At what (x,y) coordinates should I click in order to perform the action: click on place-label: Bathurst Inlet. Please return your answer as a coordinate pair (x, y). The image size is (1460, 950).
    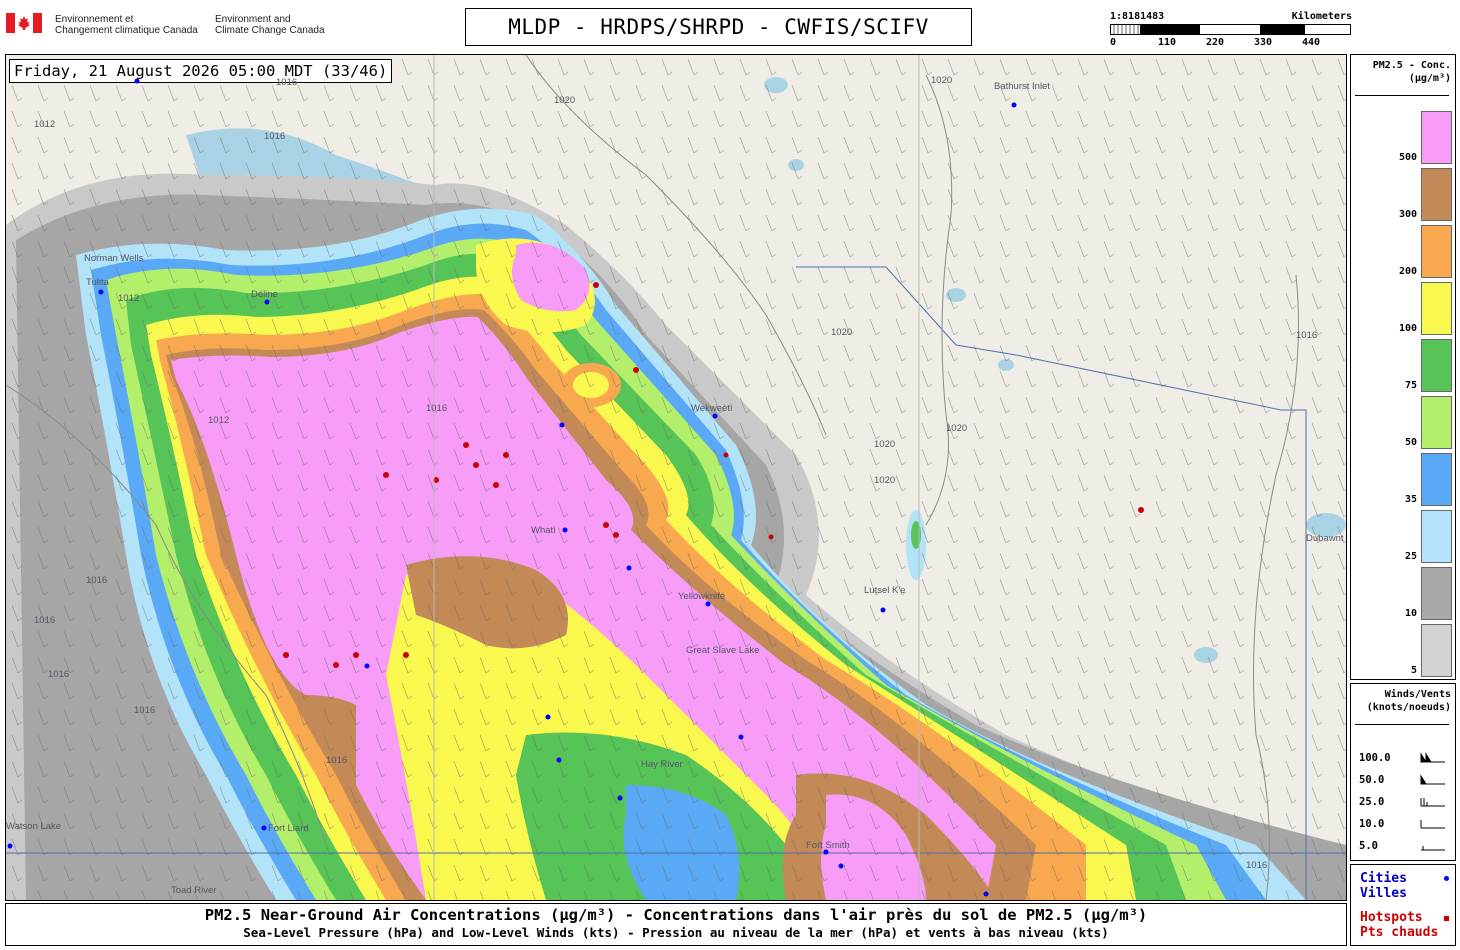
    Looking at the image, I should click on (1022, 86).